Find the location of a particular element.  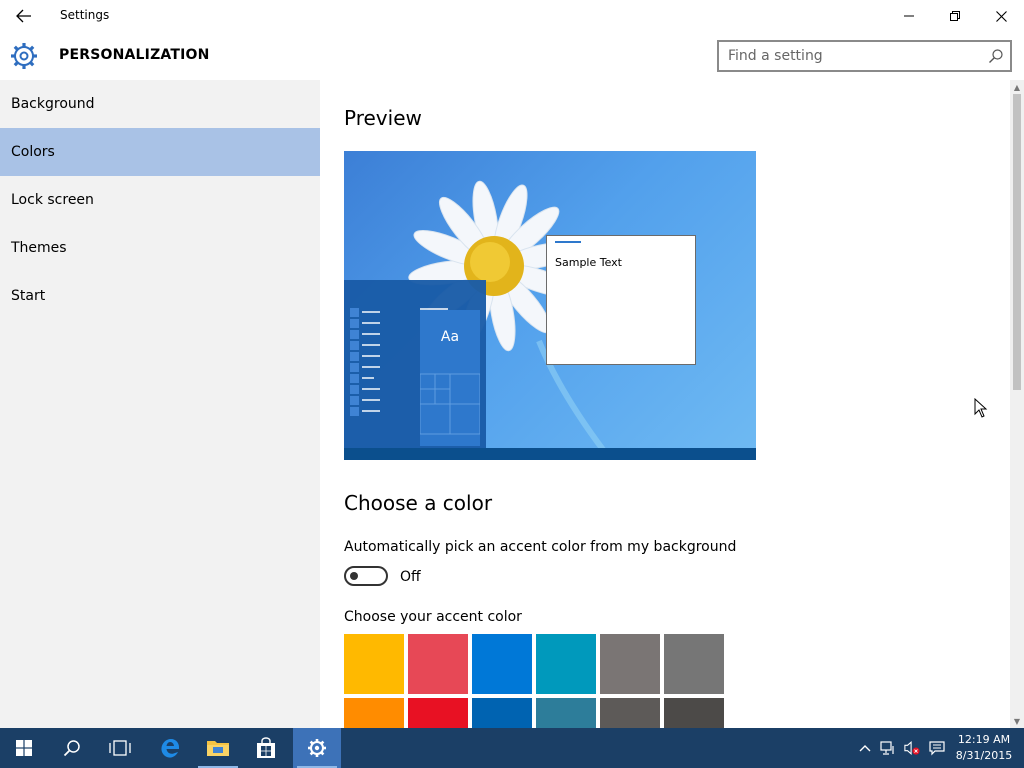

preview-heading: Preview is located at coordinates (383, 118).